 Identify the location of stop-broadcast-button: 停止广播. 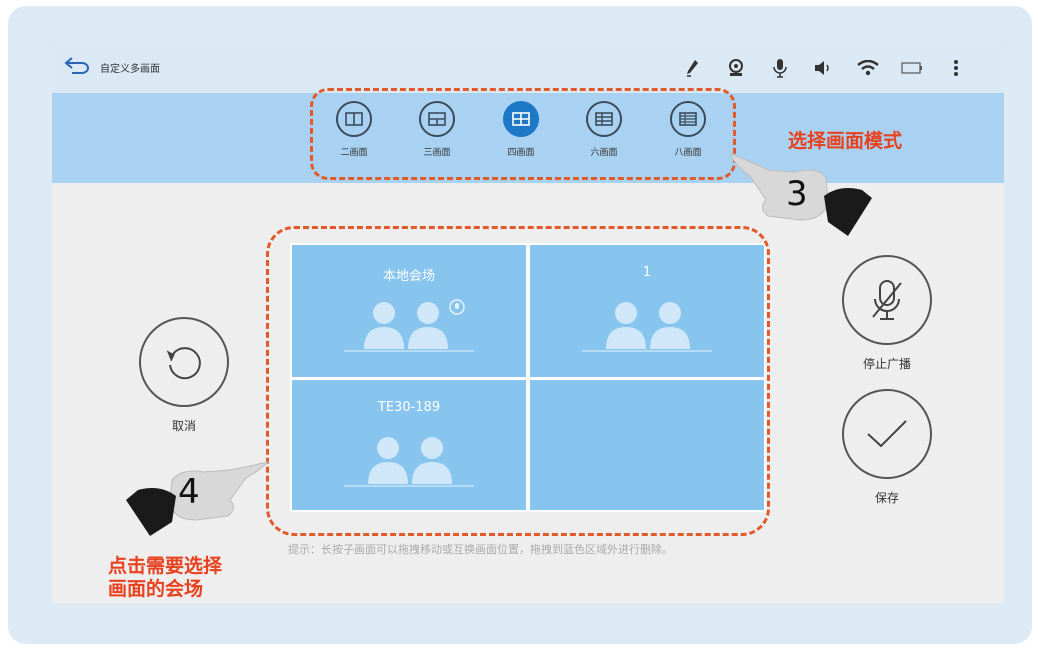
(887, 313).